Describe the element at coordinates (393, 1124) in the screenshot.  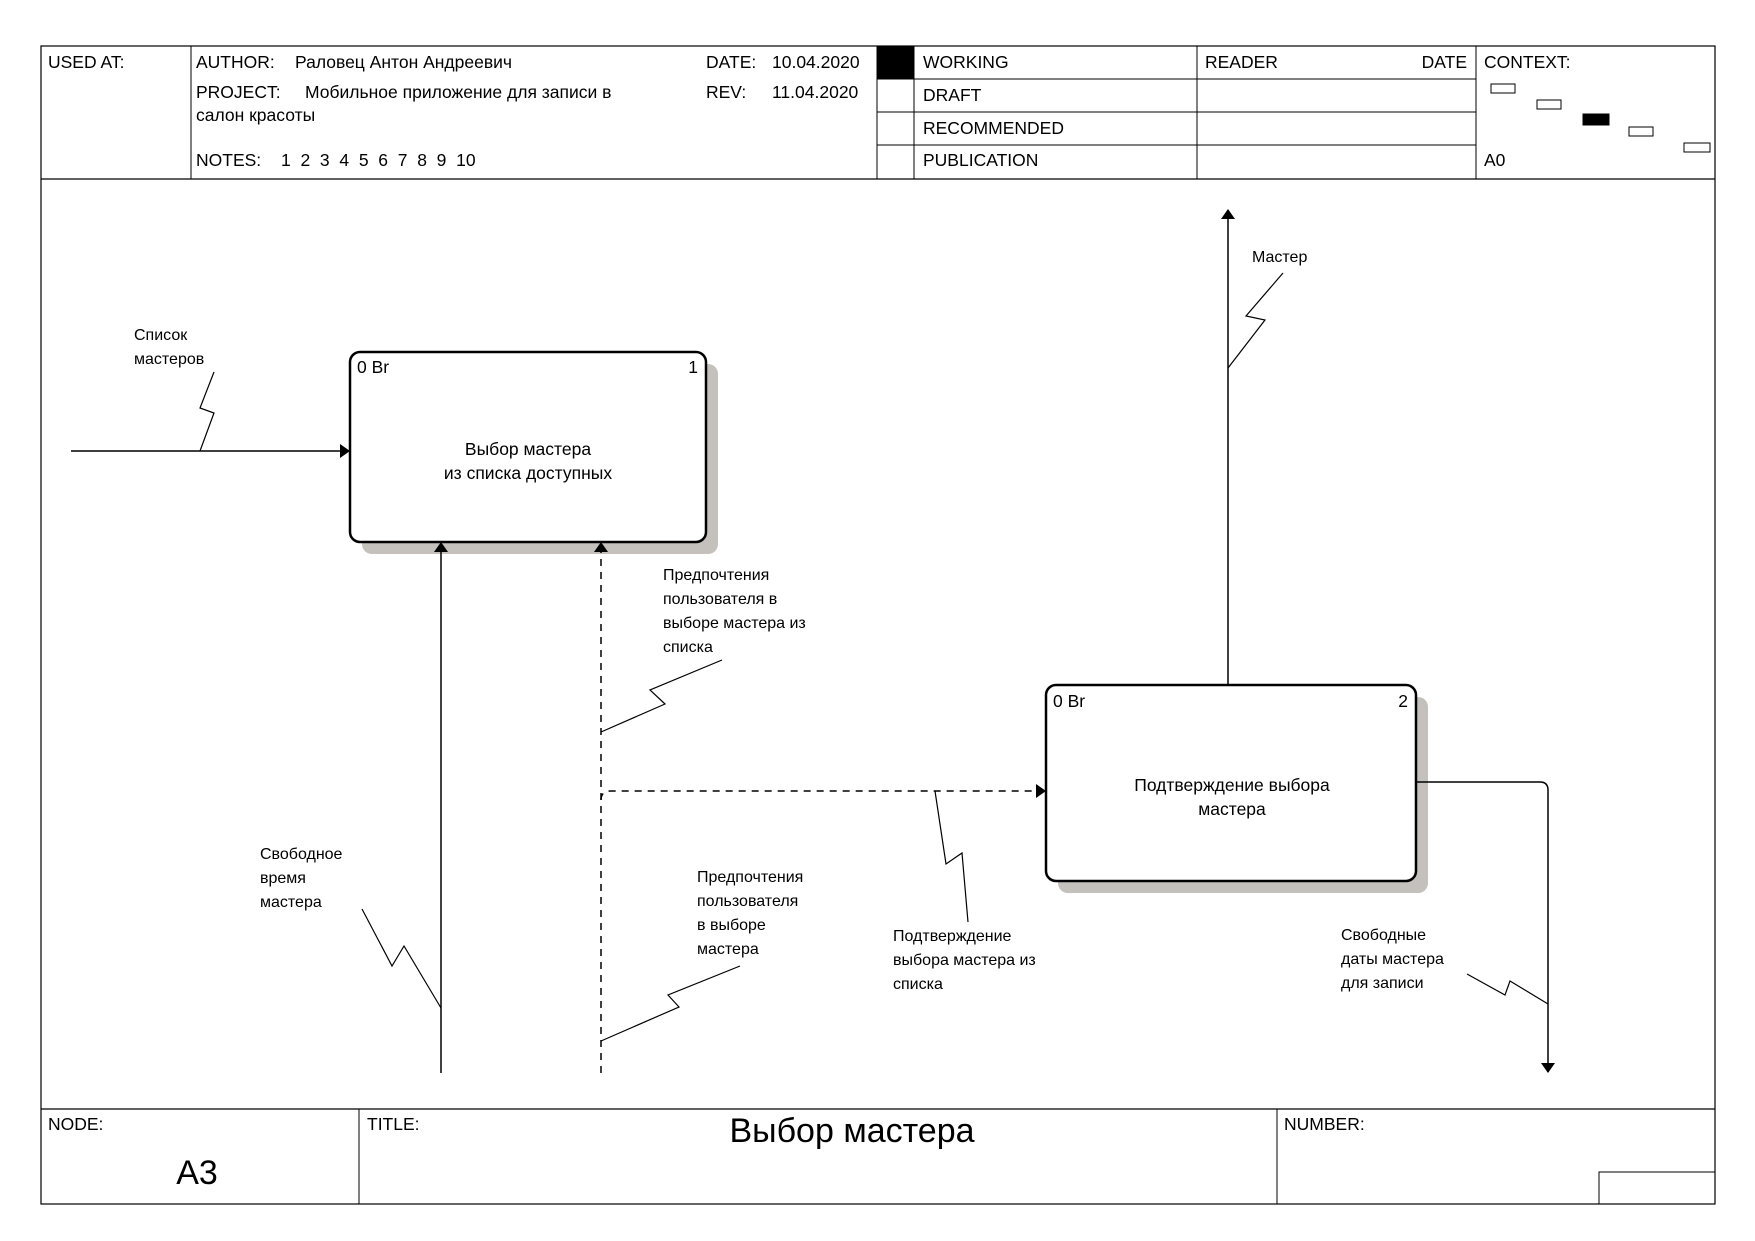
I see `title-label: TITLE:` at that location.